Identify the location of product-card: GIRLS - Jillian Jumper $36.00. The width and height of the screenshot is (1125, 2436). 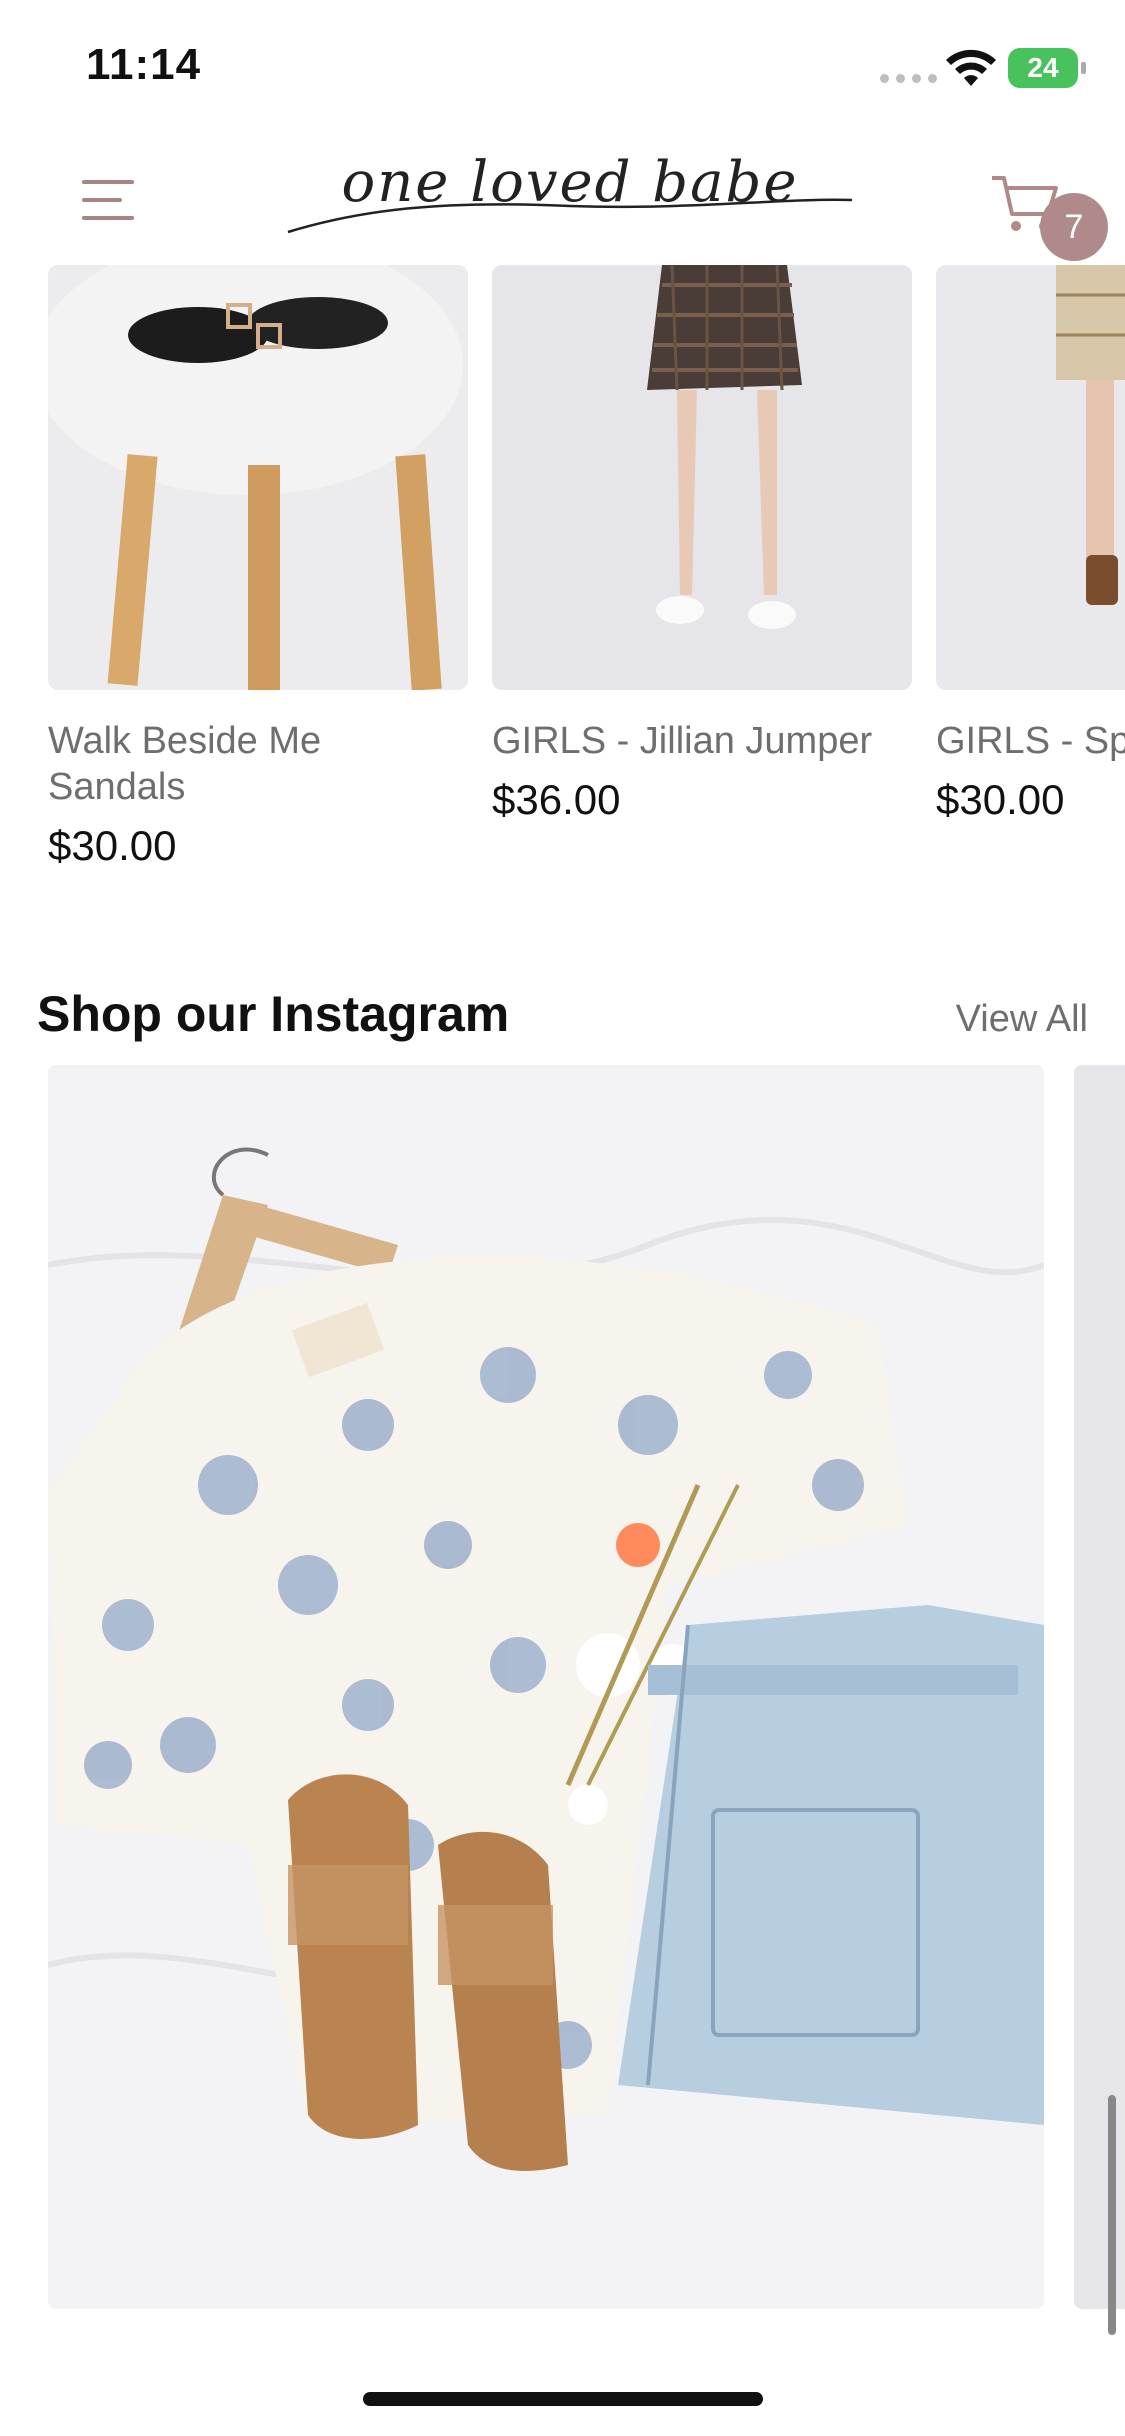
(702, 544).